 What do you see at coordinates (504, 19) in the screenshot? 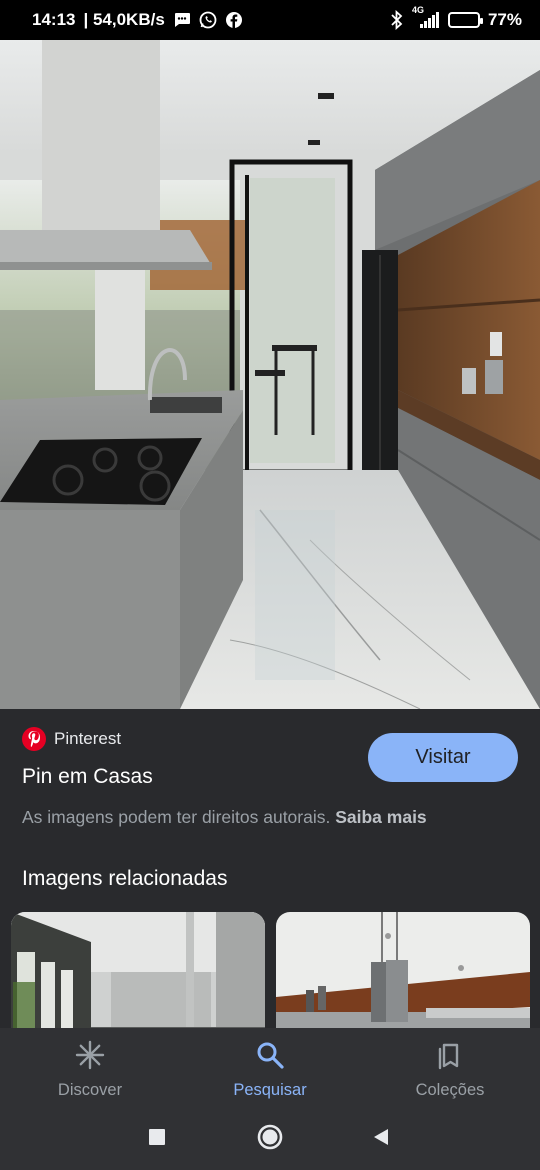
I see `battery-percent: 77%` at bounding box center [504, 19].